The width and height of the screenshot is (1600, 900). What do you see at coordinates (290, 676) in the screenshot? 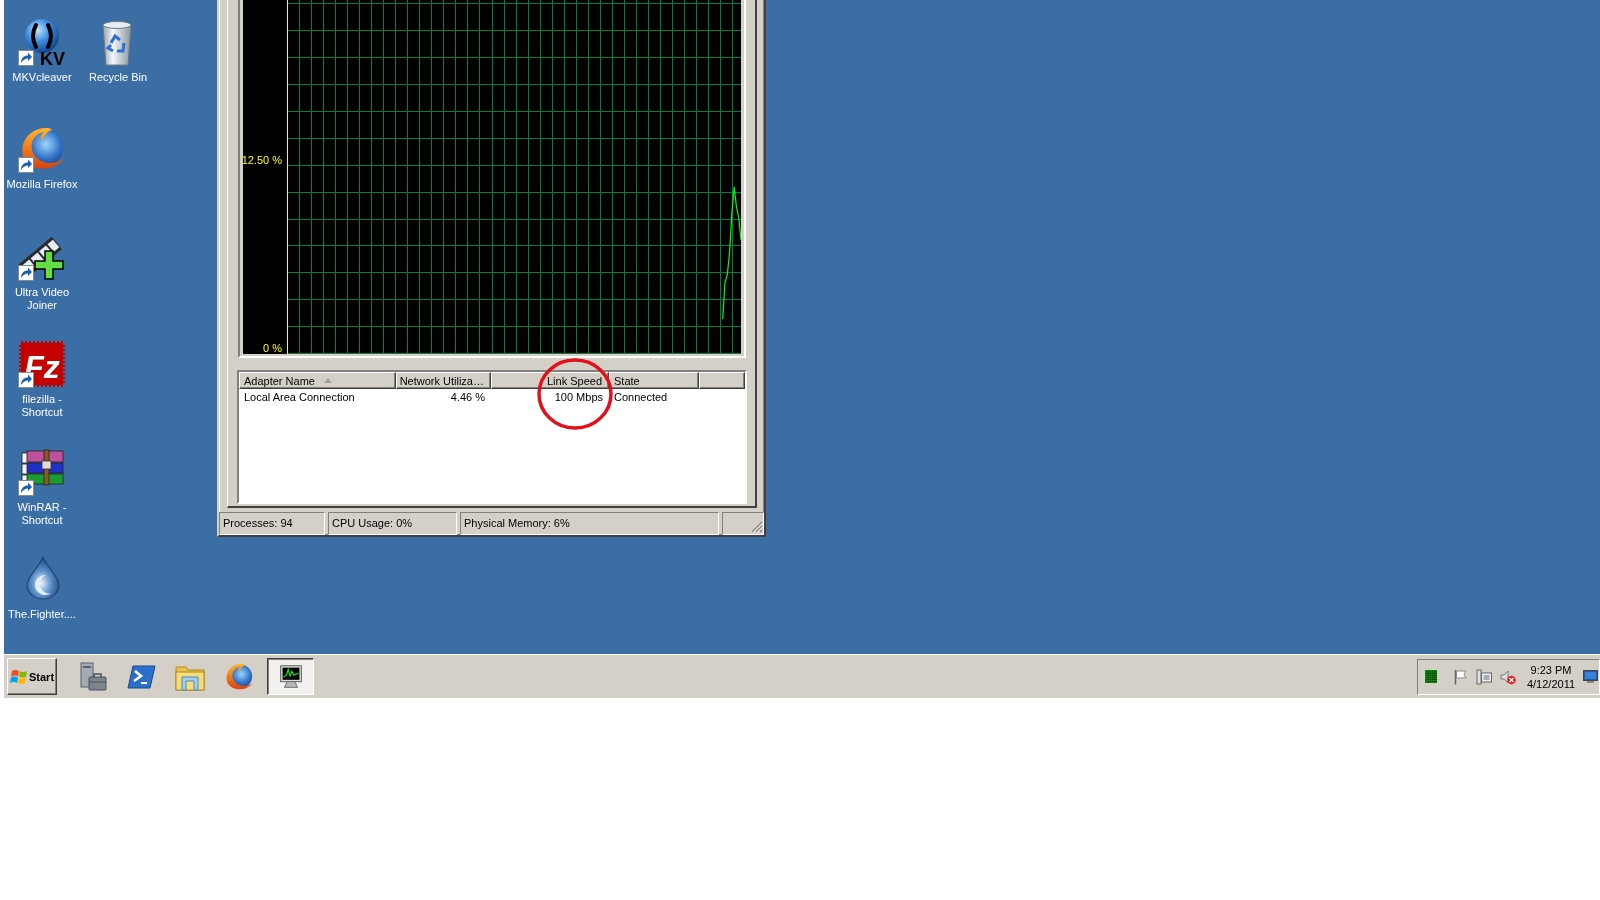
I see `task-button` at bounding box center [290, 676].